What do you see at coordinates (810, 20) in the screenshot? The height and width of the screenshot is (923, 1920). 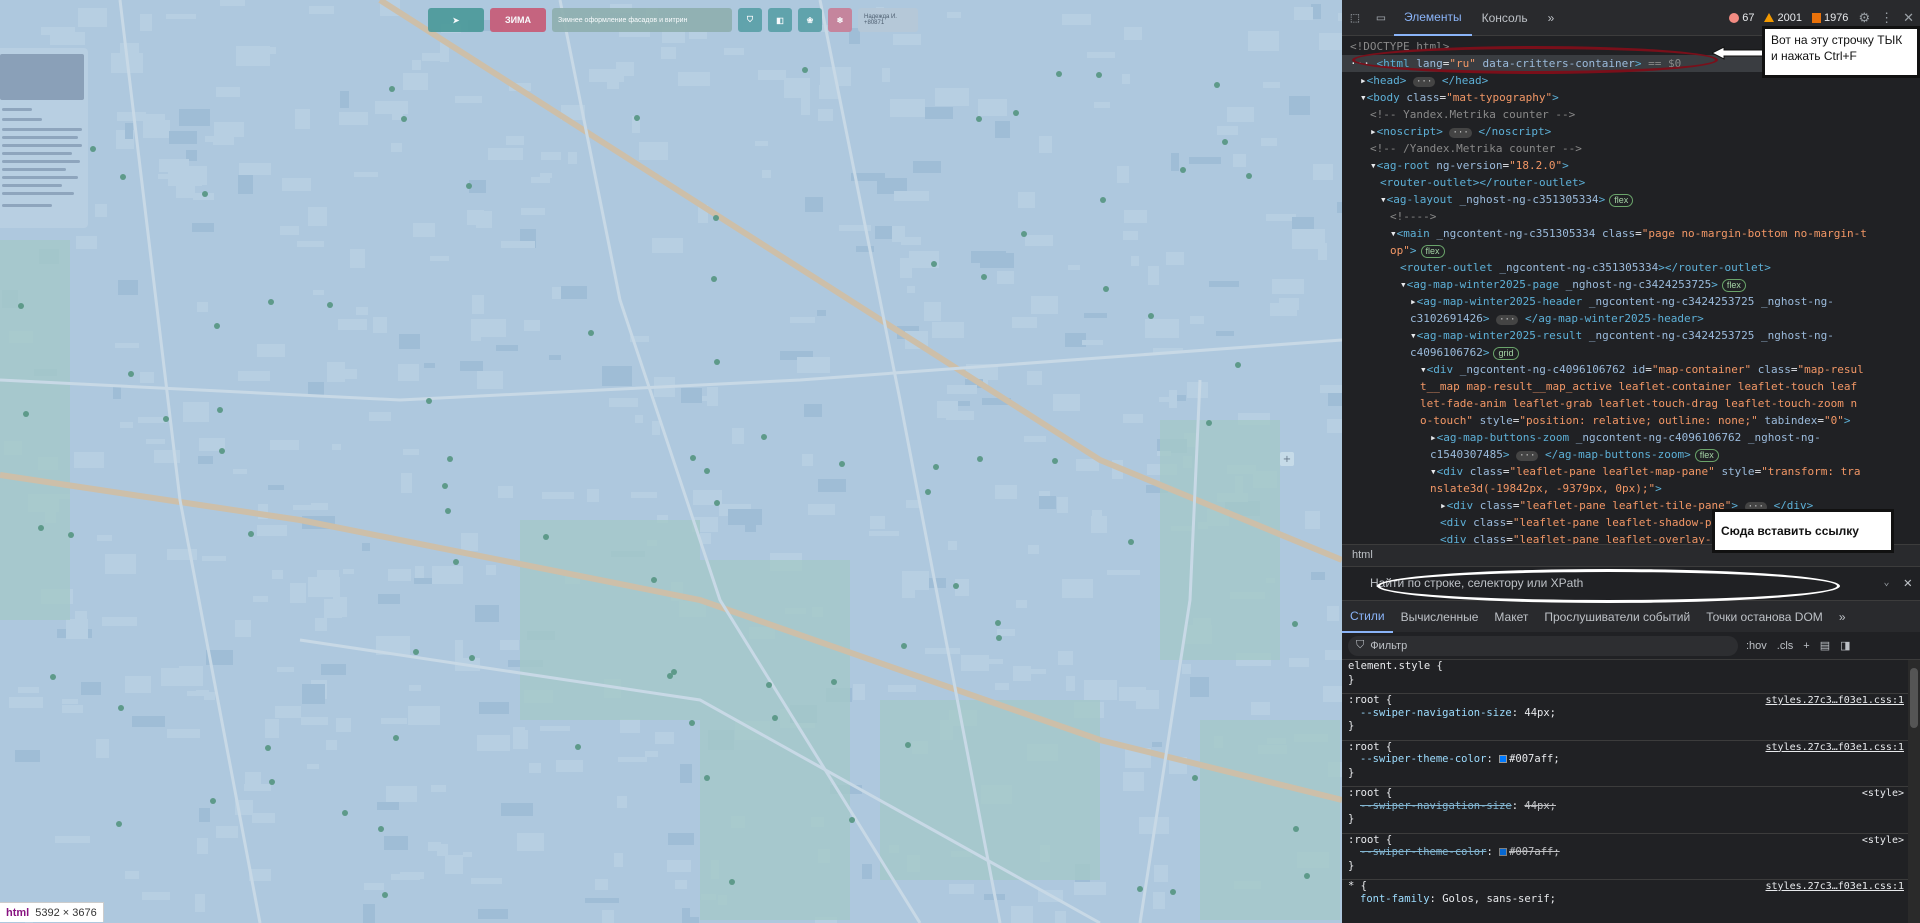 I see `tree-icon: ❀` at bounding box center [810, 20].